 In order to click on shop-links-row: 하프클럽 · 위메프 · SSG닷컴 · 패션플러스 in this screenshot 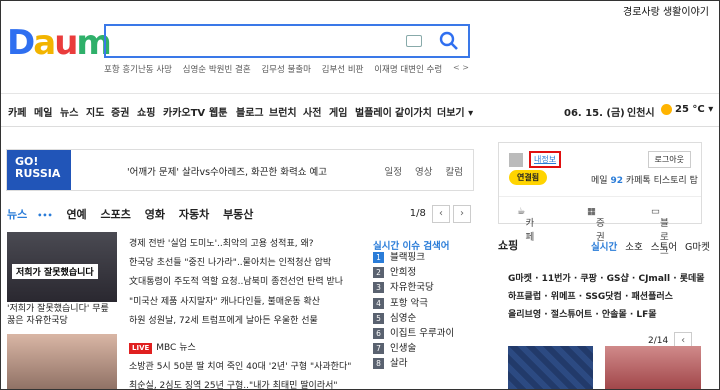, I will do `click(590, 295)`.